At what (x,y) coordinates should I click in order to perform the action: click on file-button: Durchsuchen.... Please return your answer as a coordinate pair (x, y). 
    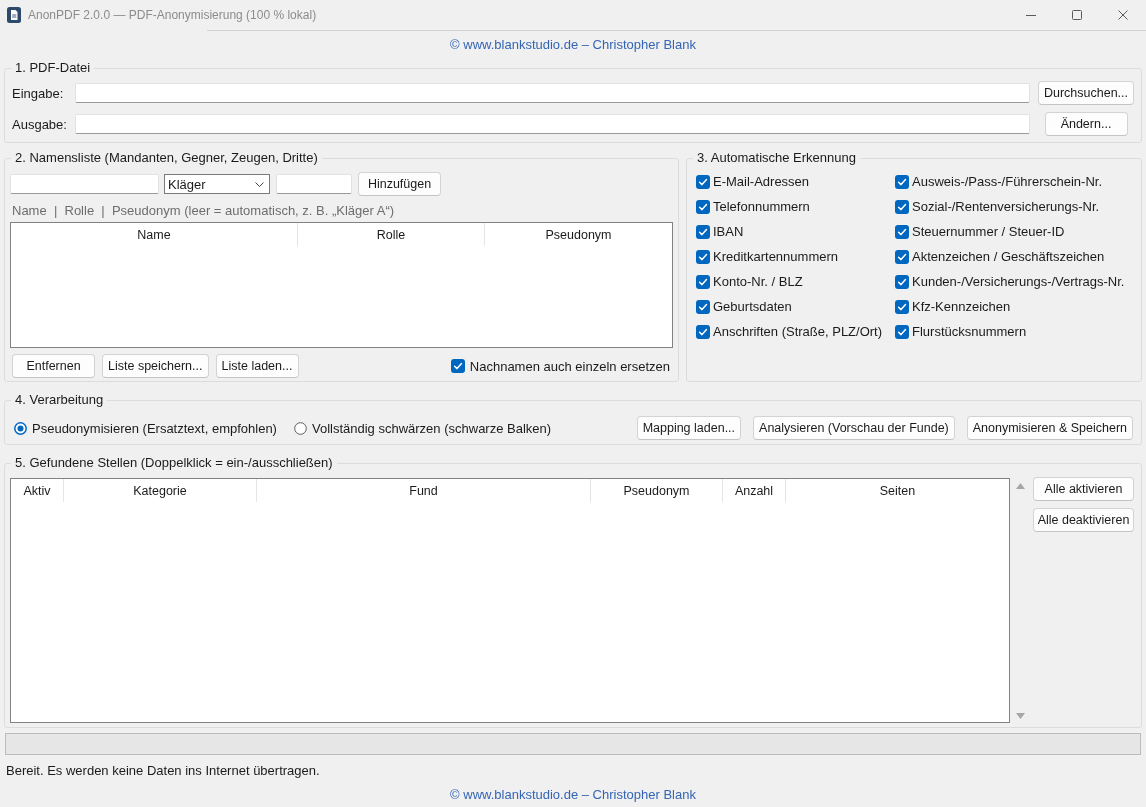
    Looking at the image, I should click on (1086, 93).